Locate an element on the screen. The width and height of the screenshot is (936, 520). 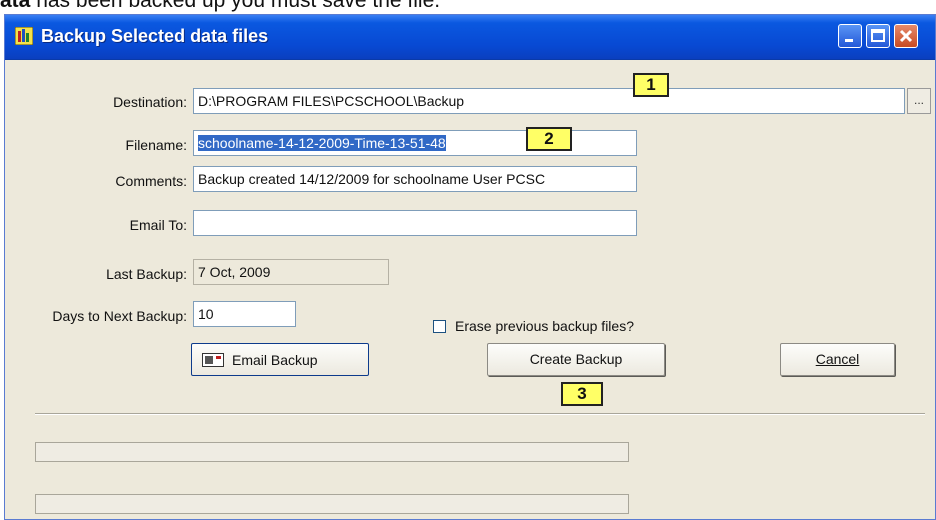
cancel-button: Cancel is located at coordinates (837, 359).